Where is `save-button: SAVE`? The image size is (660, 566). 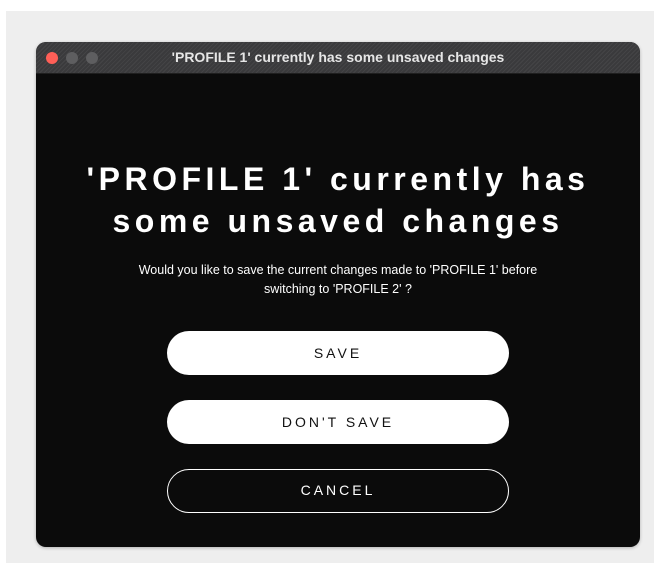 save-button: SAVE is located at coordinates (338, 353).